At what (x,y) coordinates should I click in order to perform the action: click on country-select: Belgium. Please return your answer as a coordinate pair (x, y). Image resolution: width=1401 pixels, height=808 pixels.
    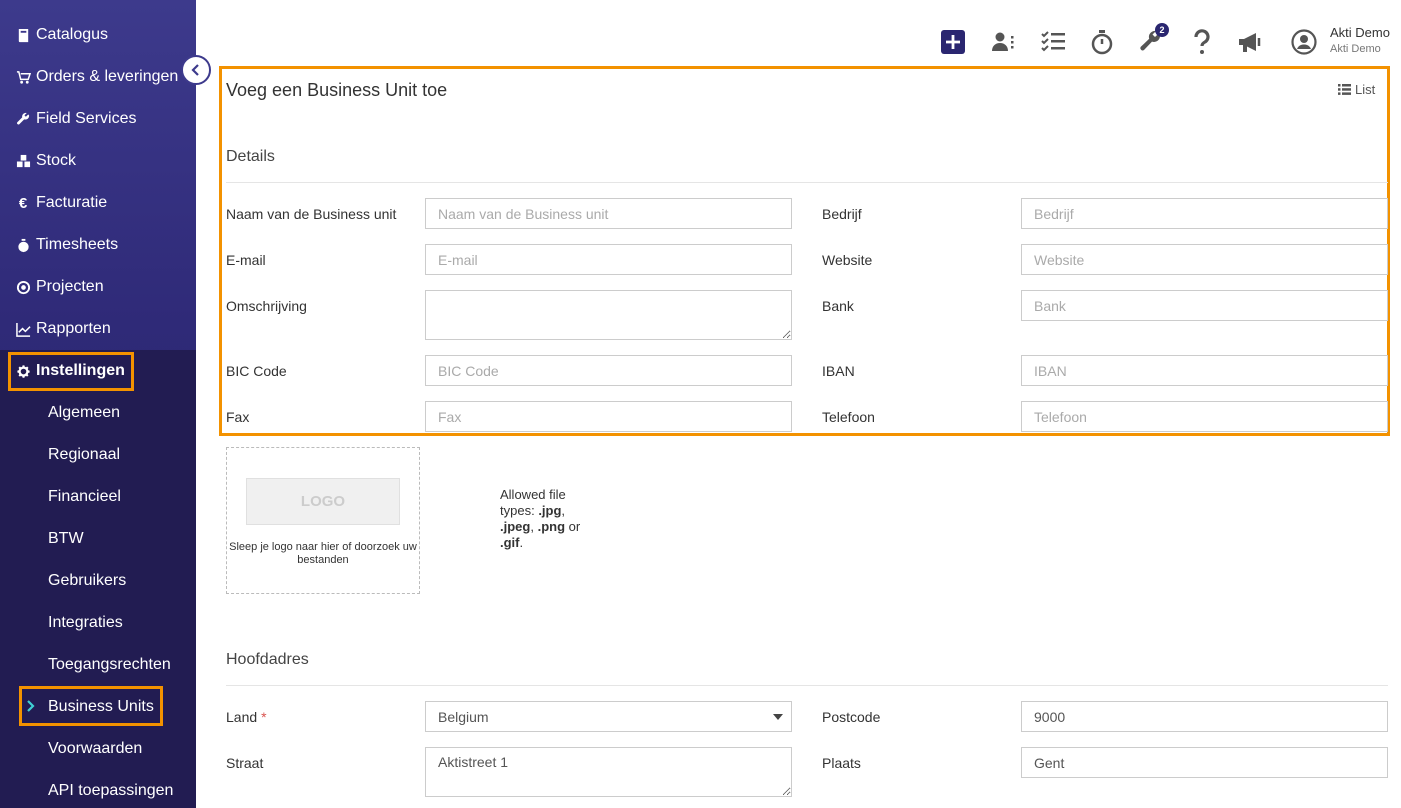
    Looking at the image, I should click on (608, 716).